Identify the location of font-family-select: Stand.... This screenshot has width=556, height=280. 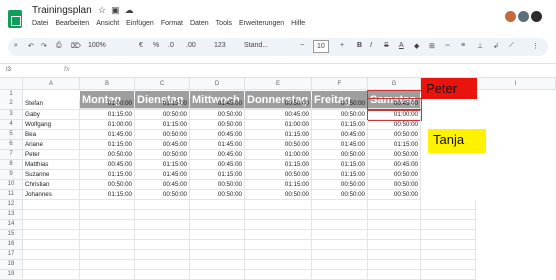
(256, 45).